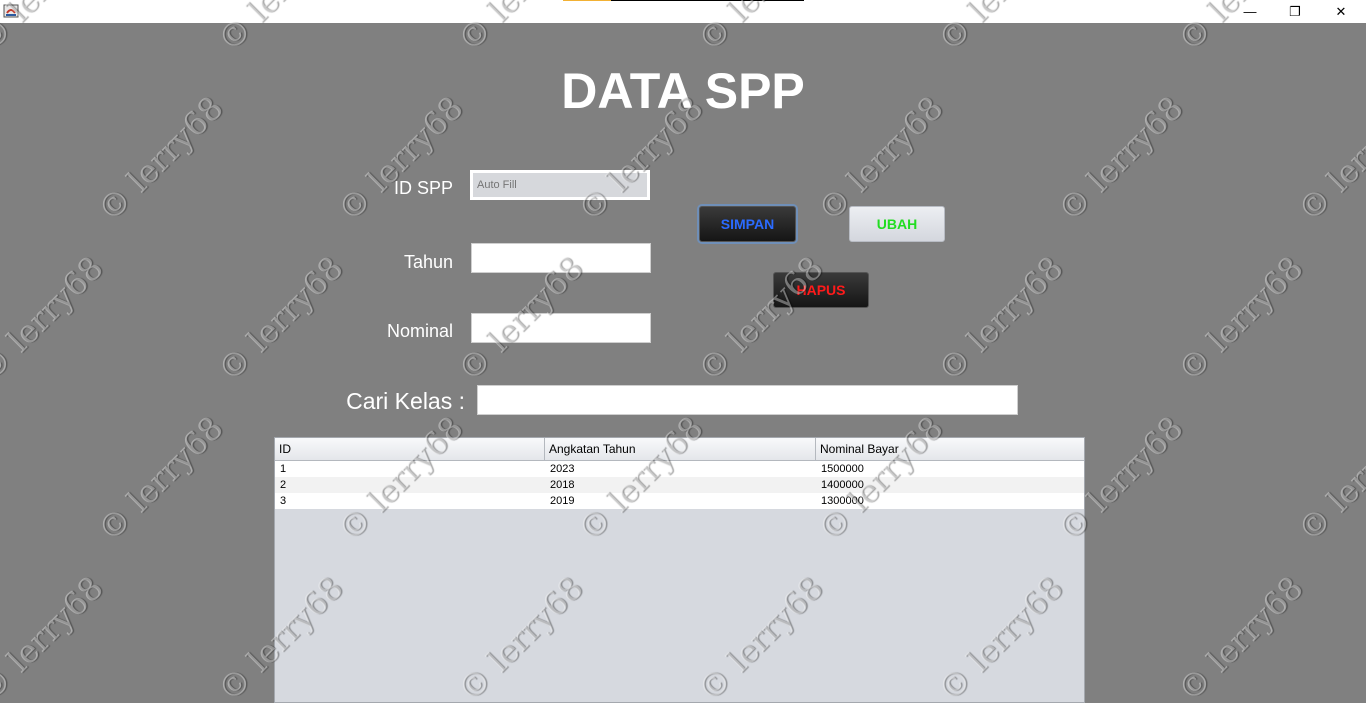 Image resolution: width=1366 pixels, height=703 pixels. I want to click on column-header-angkatan-tahun: Angkatan Tahun, so click(680, 449).